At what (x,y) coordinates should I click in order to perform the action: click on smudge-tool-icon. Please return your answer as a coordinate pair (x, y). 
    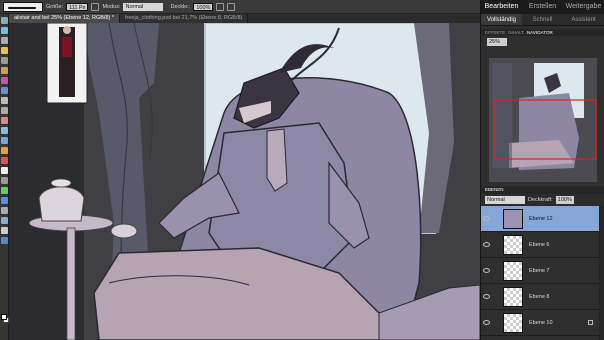
    Looking at the image, I should click on (4, 240).